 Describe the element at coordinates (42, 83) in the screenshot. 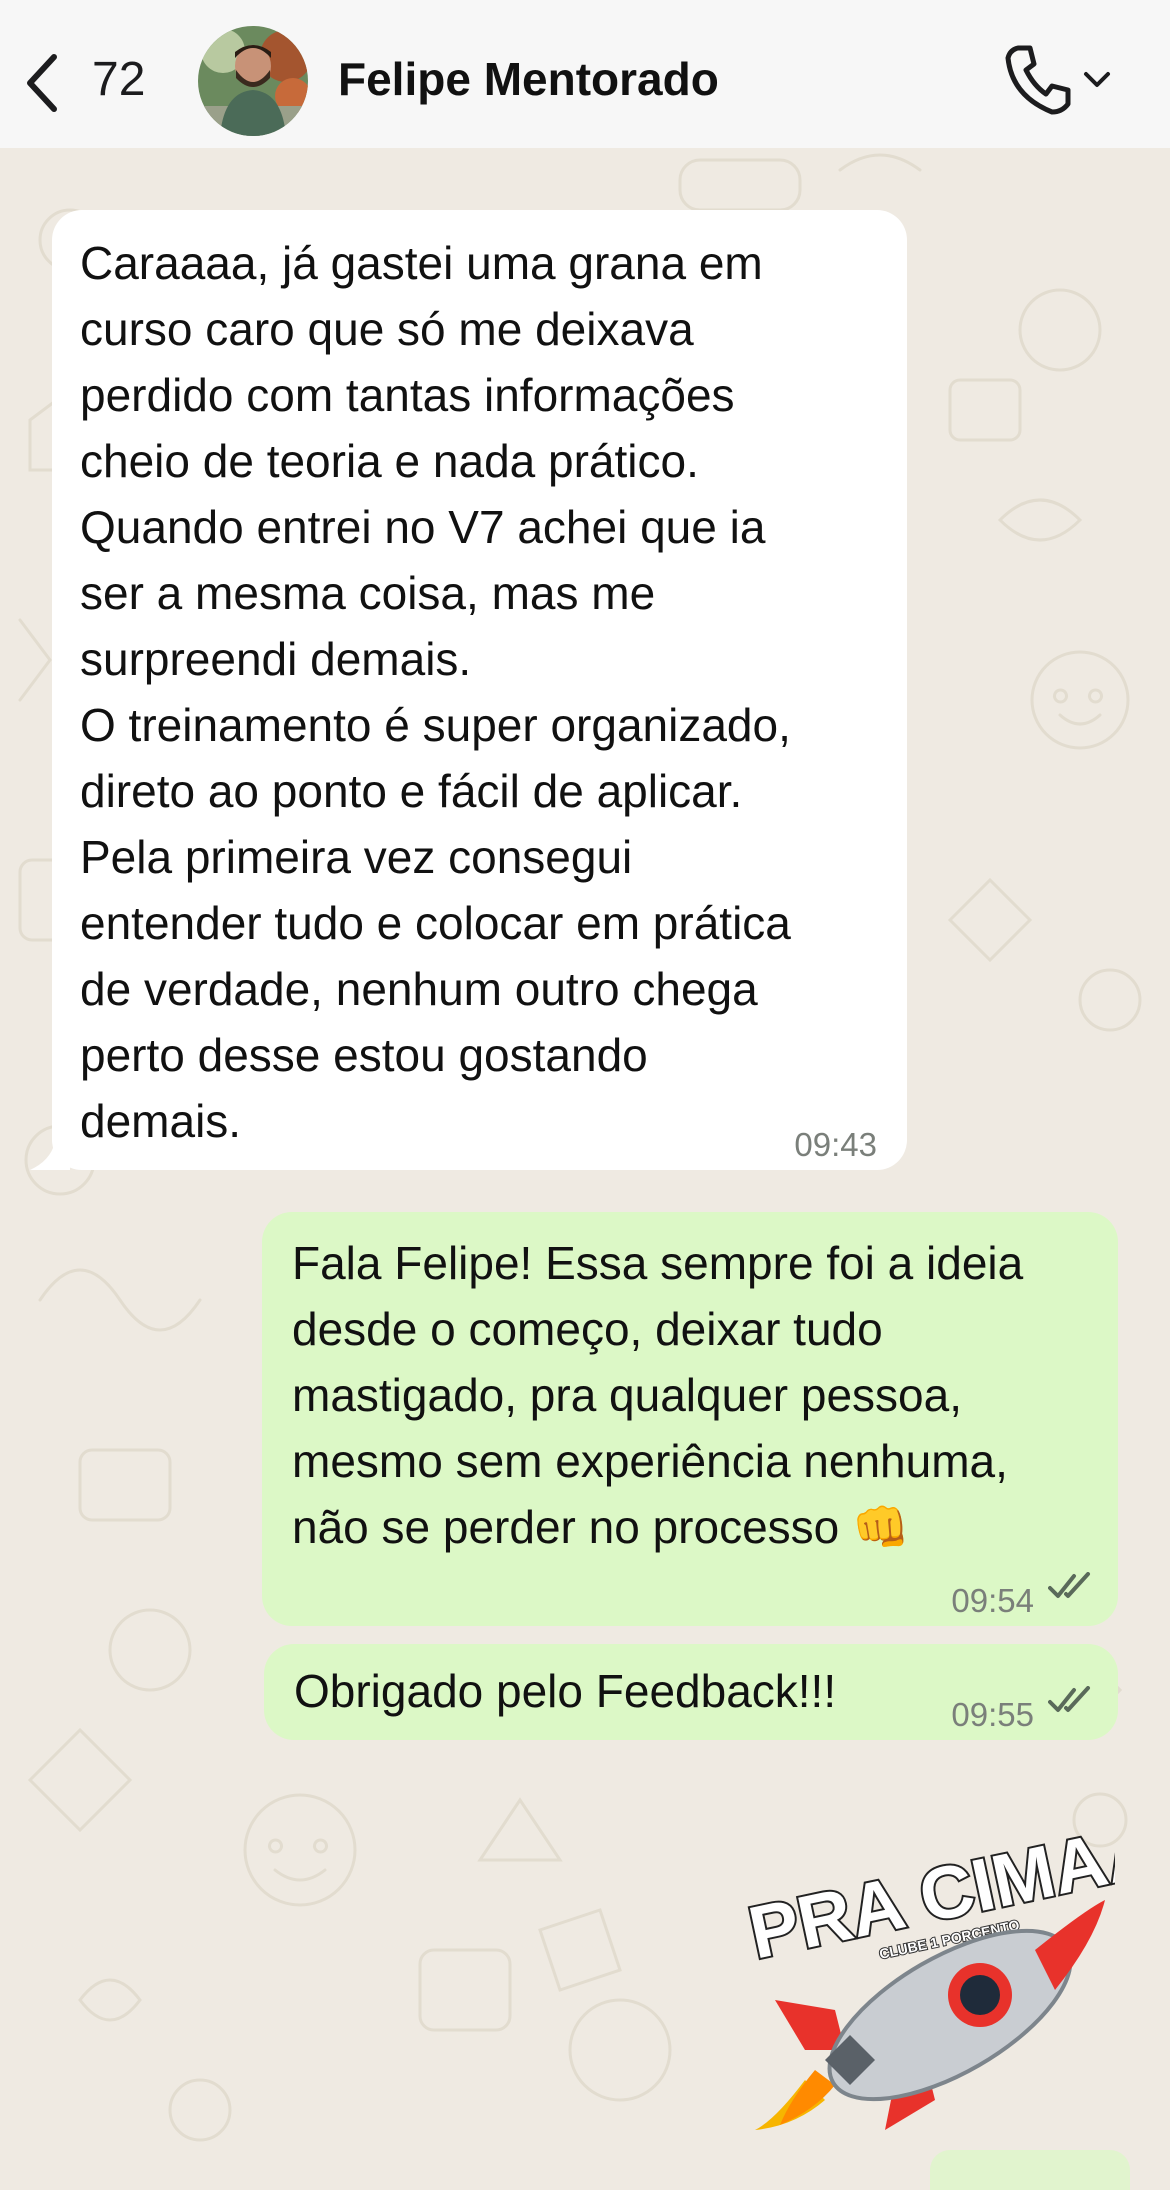

I see `chevron-left-icon` at that location.